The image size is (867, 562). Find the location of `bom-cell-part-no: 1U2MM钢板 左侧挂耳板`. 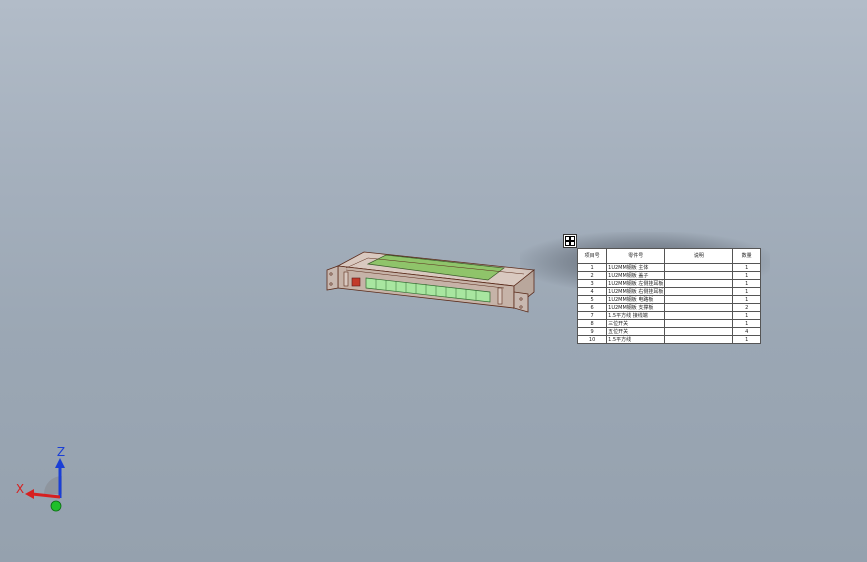

bom-cell-part-no: 1U2MM钢板 左侧挂耳板 is located at coordinates (636, 283).